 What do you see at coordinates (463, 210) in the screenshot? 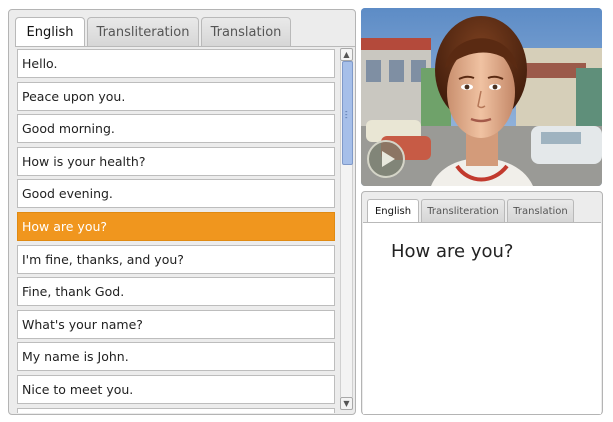
I see `detail-tab-transliteration: Transliteration` at bounding box center [463, 210].